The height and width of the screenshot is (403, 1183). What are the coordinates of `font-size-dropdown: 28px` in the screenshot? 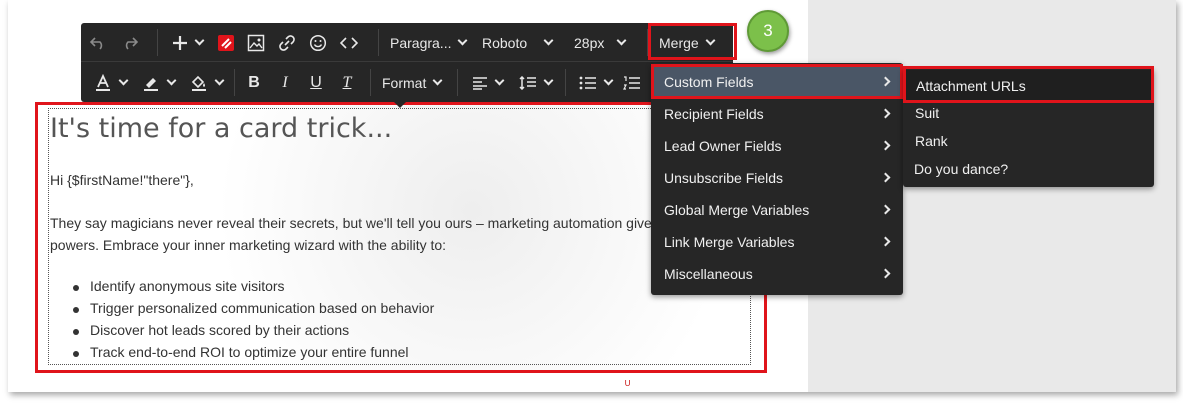 It's located at (600, 42).